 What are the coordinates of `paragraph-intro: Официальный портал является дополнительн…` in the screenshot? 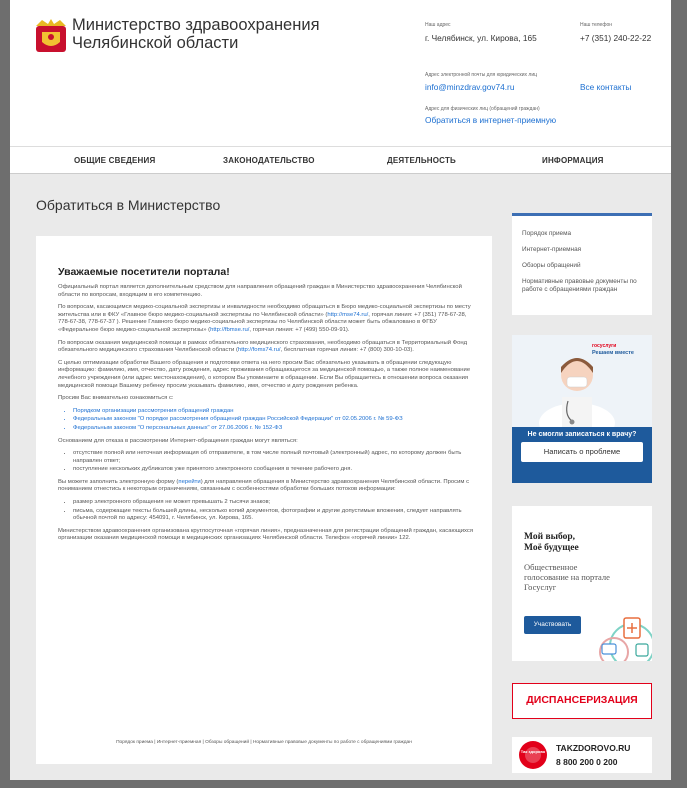 It's located at (260, 291).